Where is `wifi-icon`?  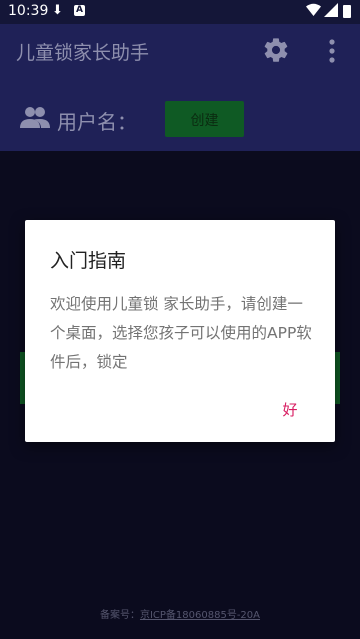
wifi-icon is located at coordinates (313, 11).